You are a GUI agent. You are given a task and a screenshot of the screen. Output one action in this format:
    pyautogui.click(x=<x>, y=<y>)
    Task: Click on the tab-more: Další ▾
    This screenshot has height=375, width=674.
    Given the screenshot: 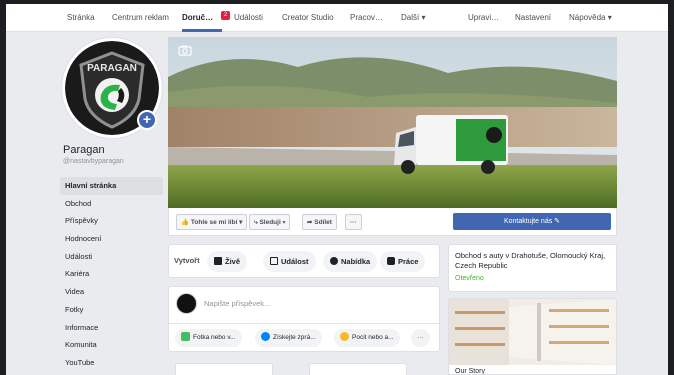 What is the action you would take?
    pyautogui.click(x=413, y=18)
    